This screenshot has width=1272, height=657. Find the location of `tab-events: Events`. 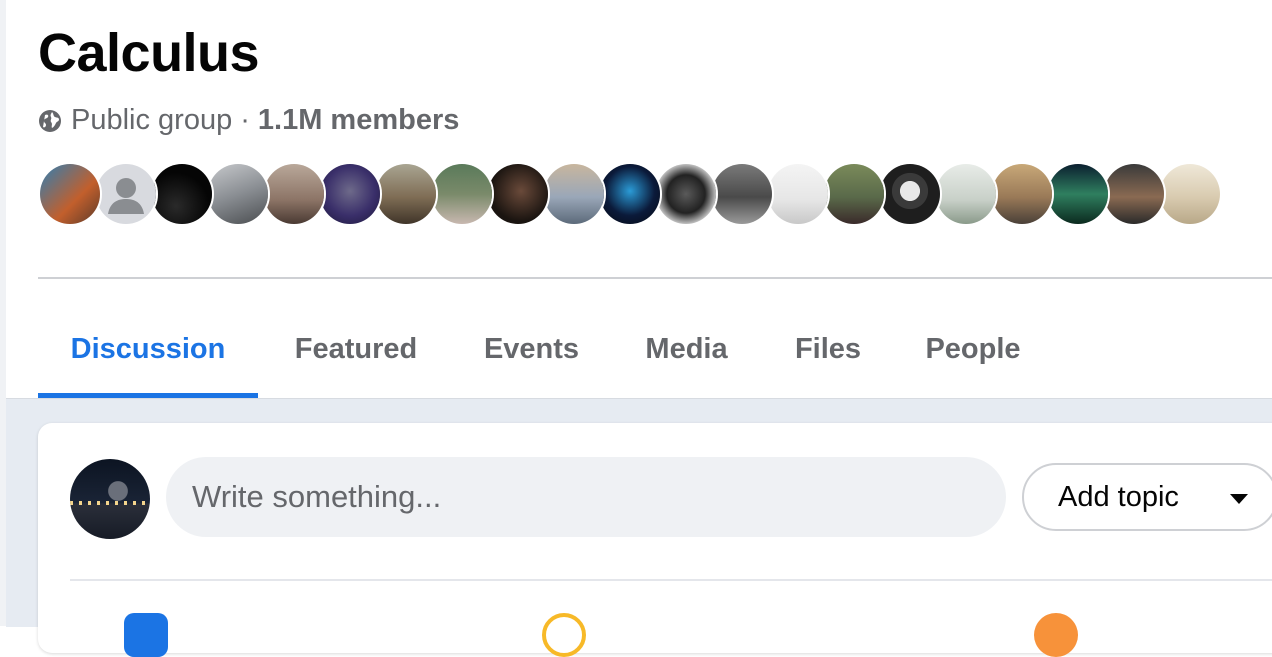

tab-events: Events is located at coordinates (531, 349).